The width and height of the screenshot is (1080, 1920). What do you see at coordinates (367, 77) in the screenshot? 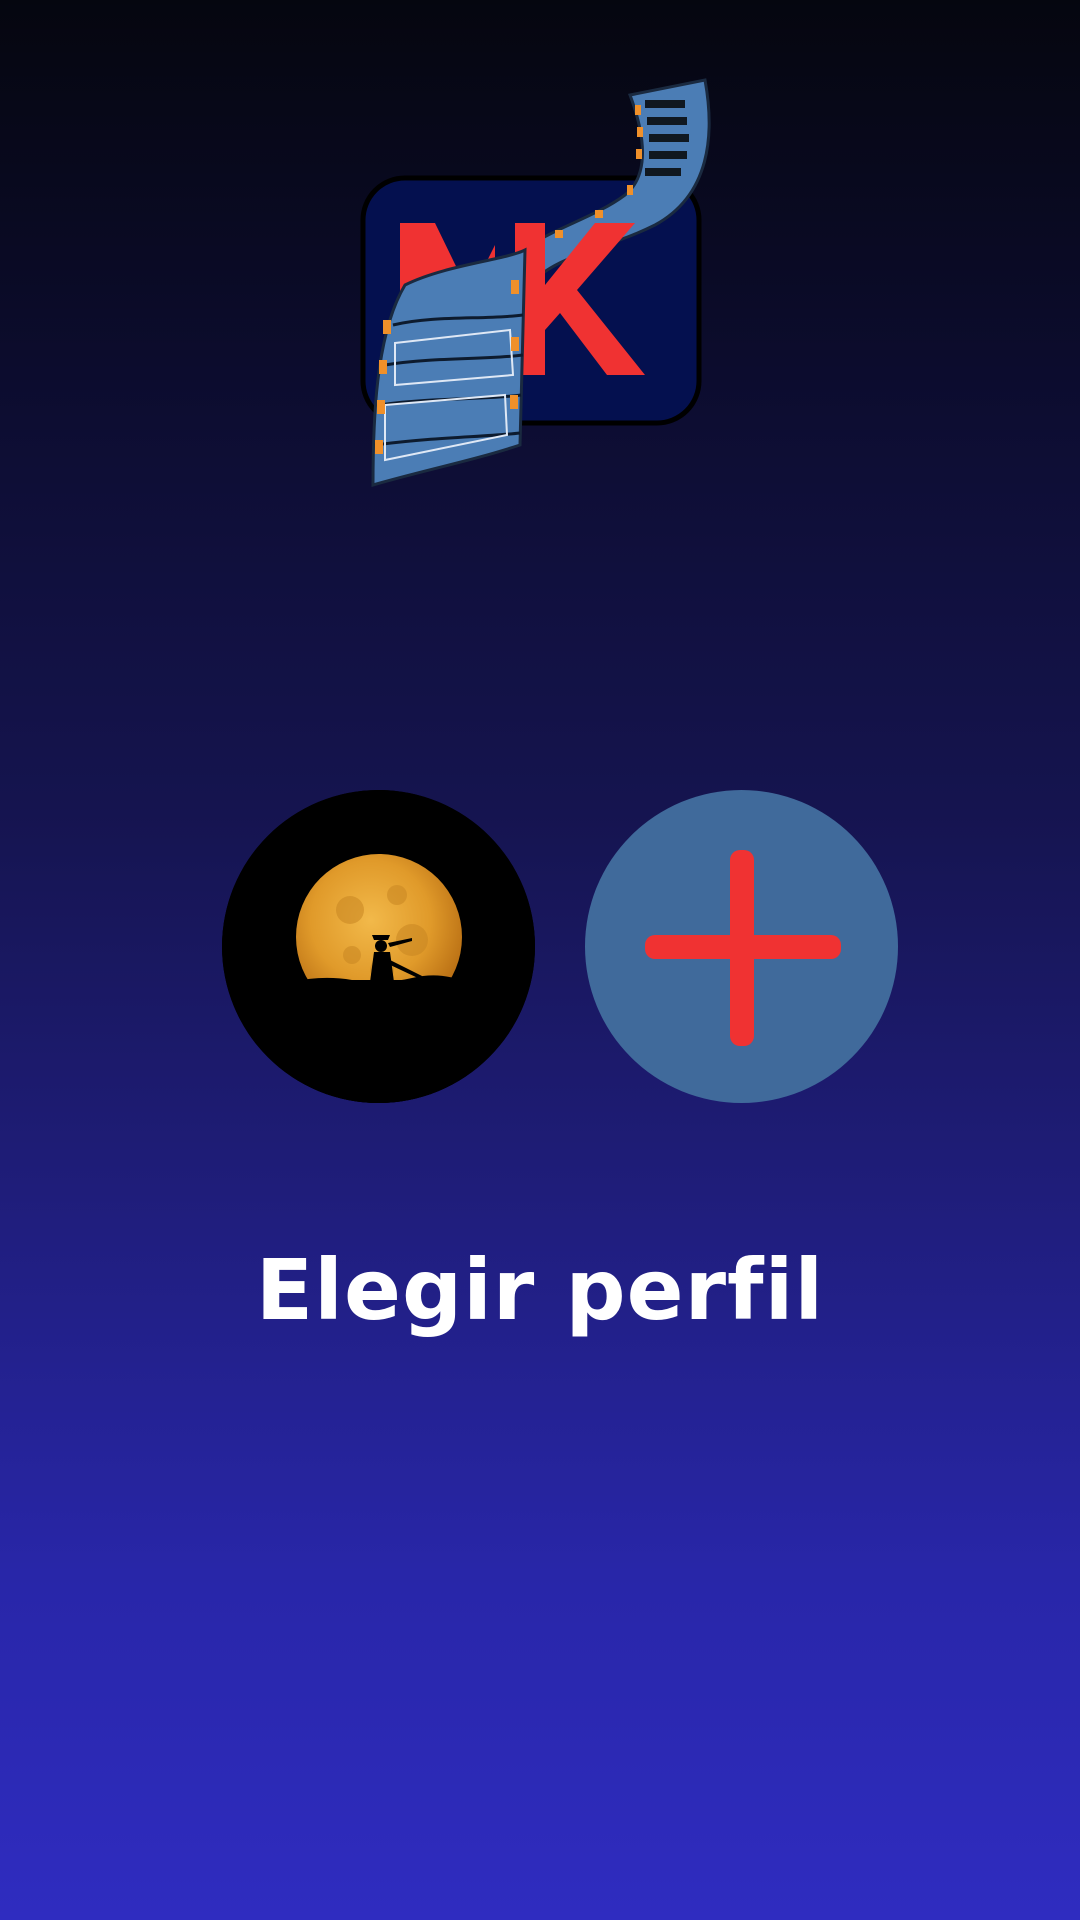
I see `logo-text: MK` at bounding box center [367, 77].